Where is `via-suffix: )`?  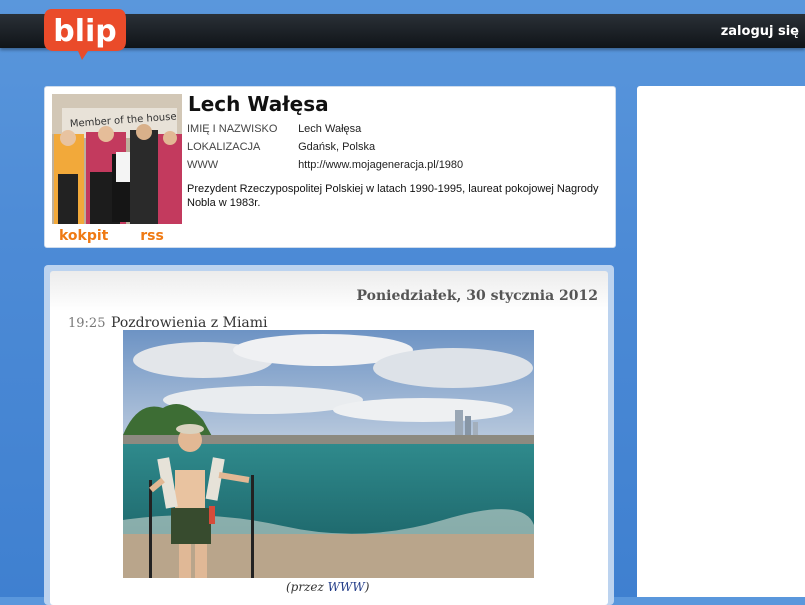 via-suffix: ) is located at coordinates (367, 587).